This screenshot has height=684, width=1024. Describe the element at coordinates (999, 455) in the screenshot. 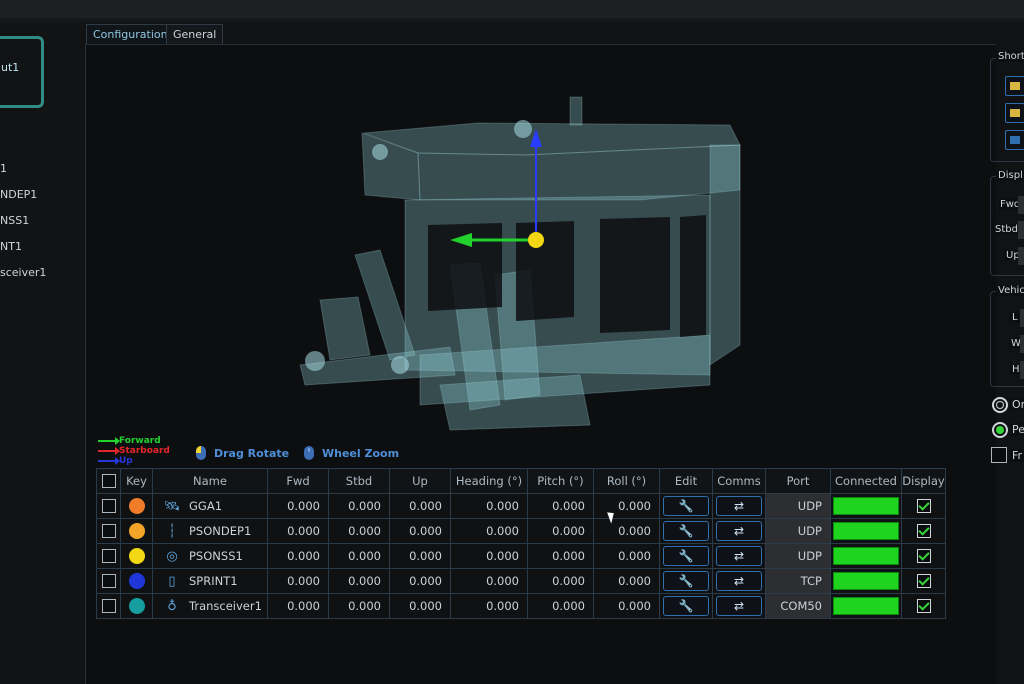

I see `free-camera-checkbox` at that location.